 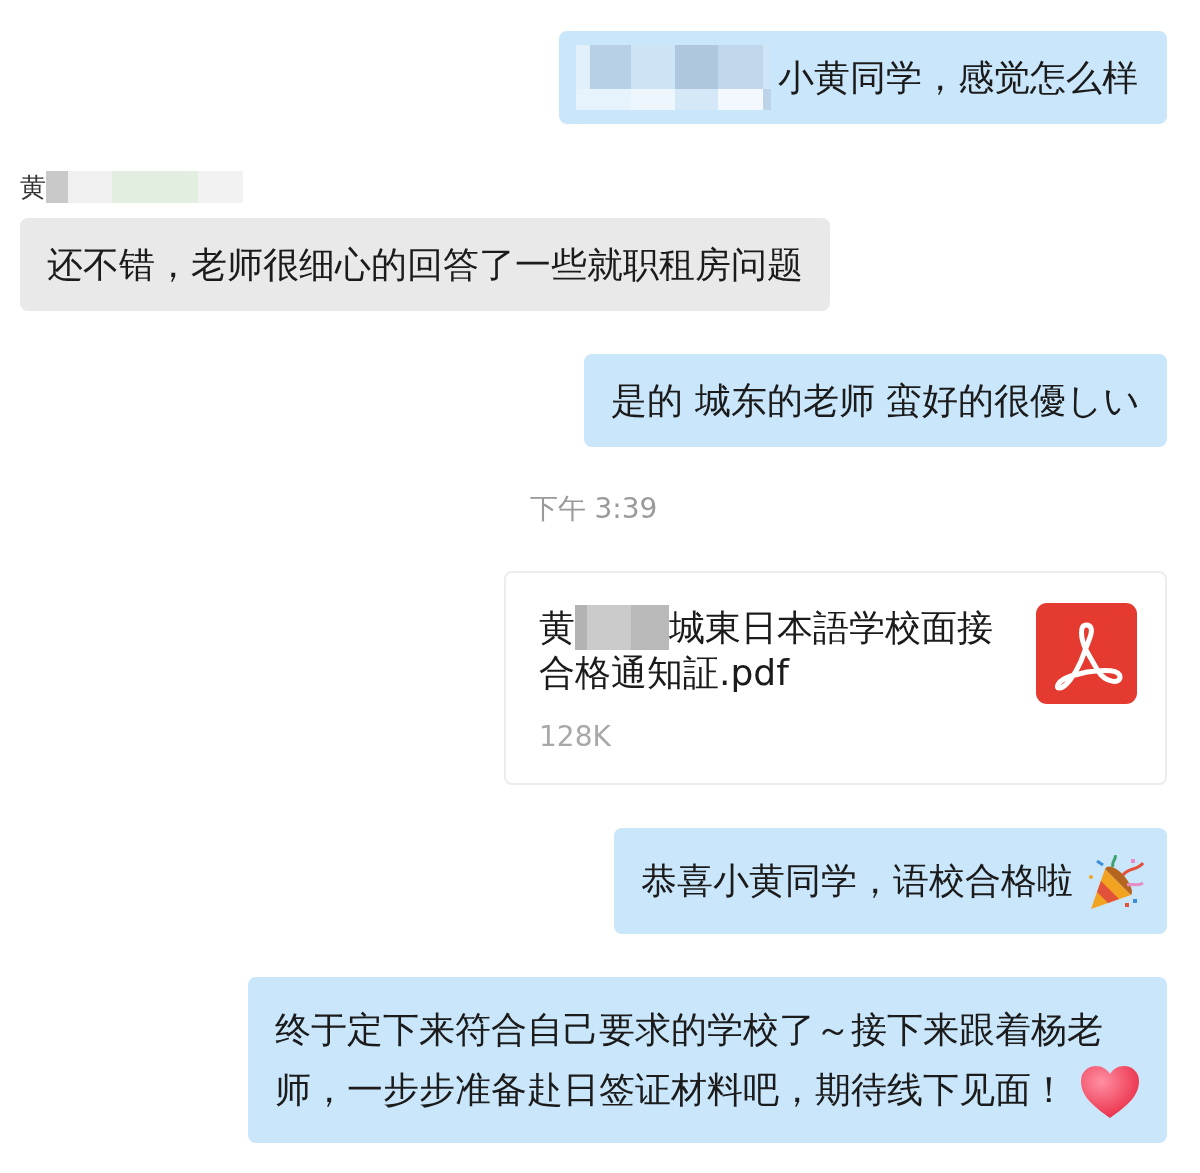 I want to click on pdf-icon, so click(x=1086, y=653).